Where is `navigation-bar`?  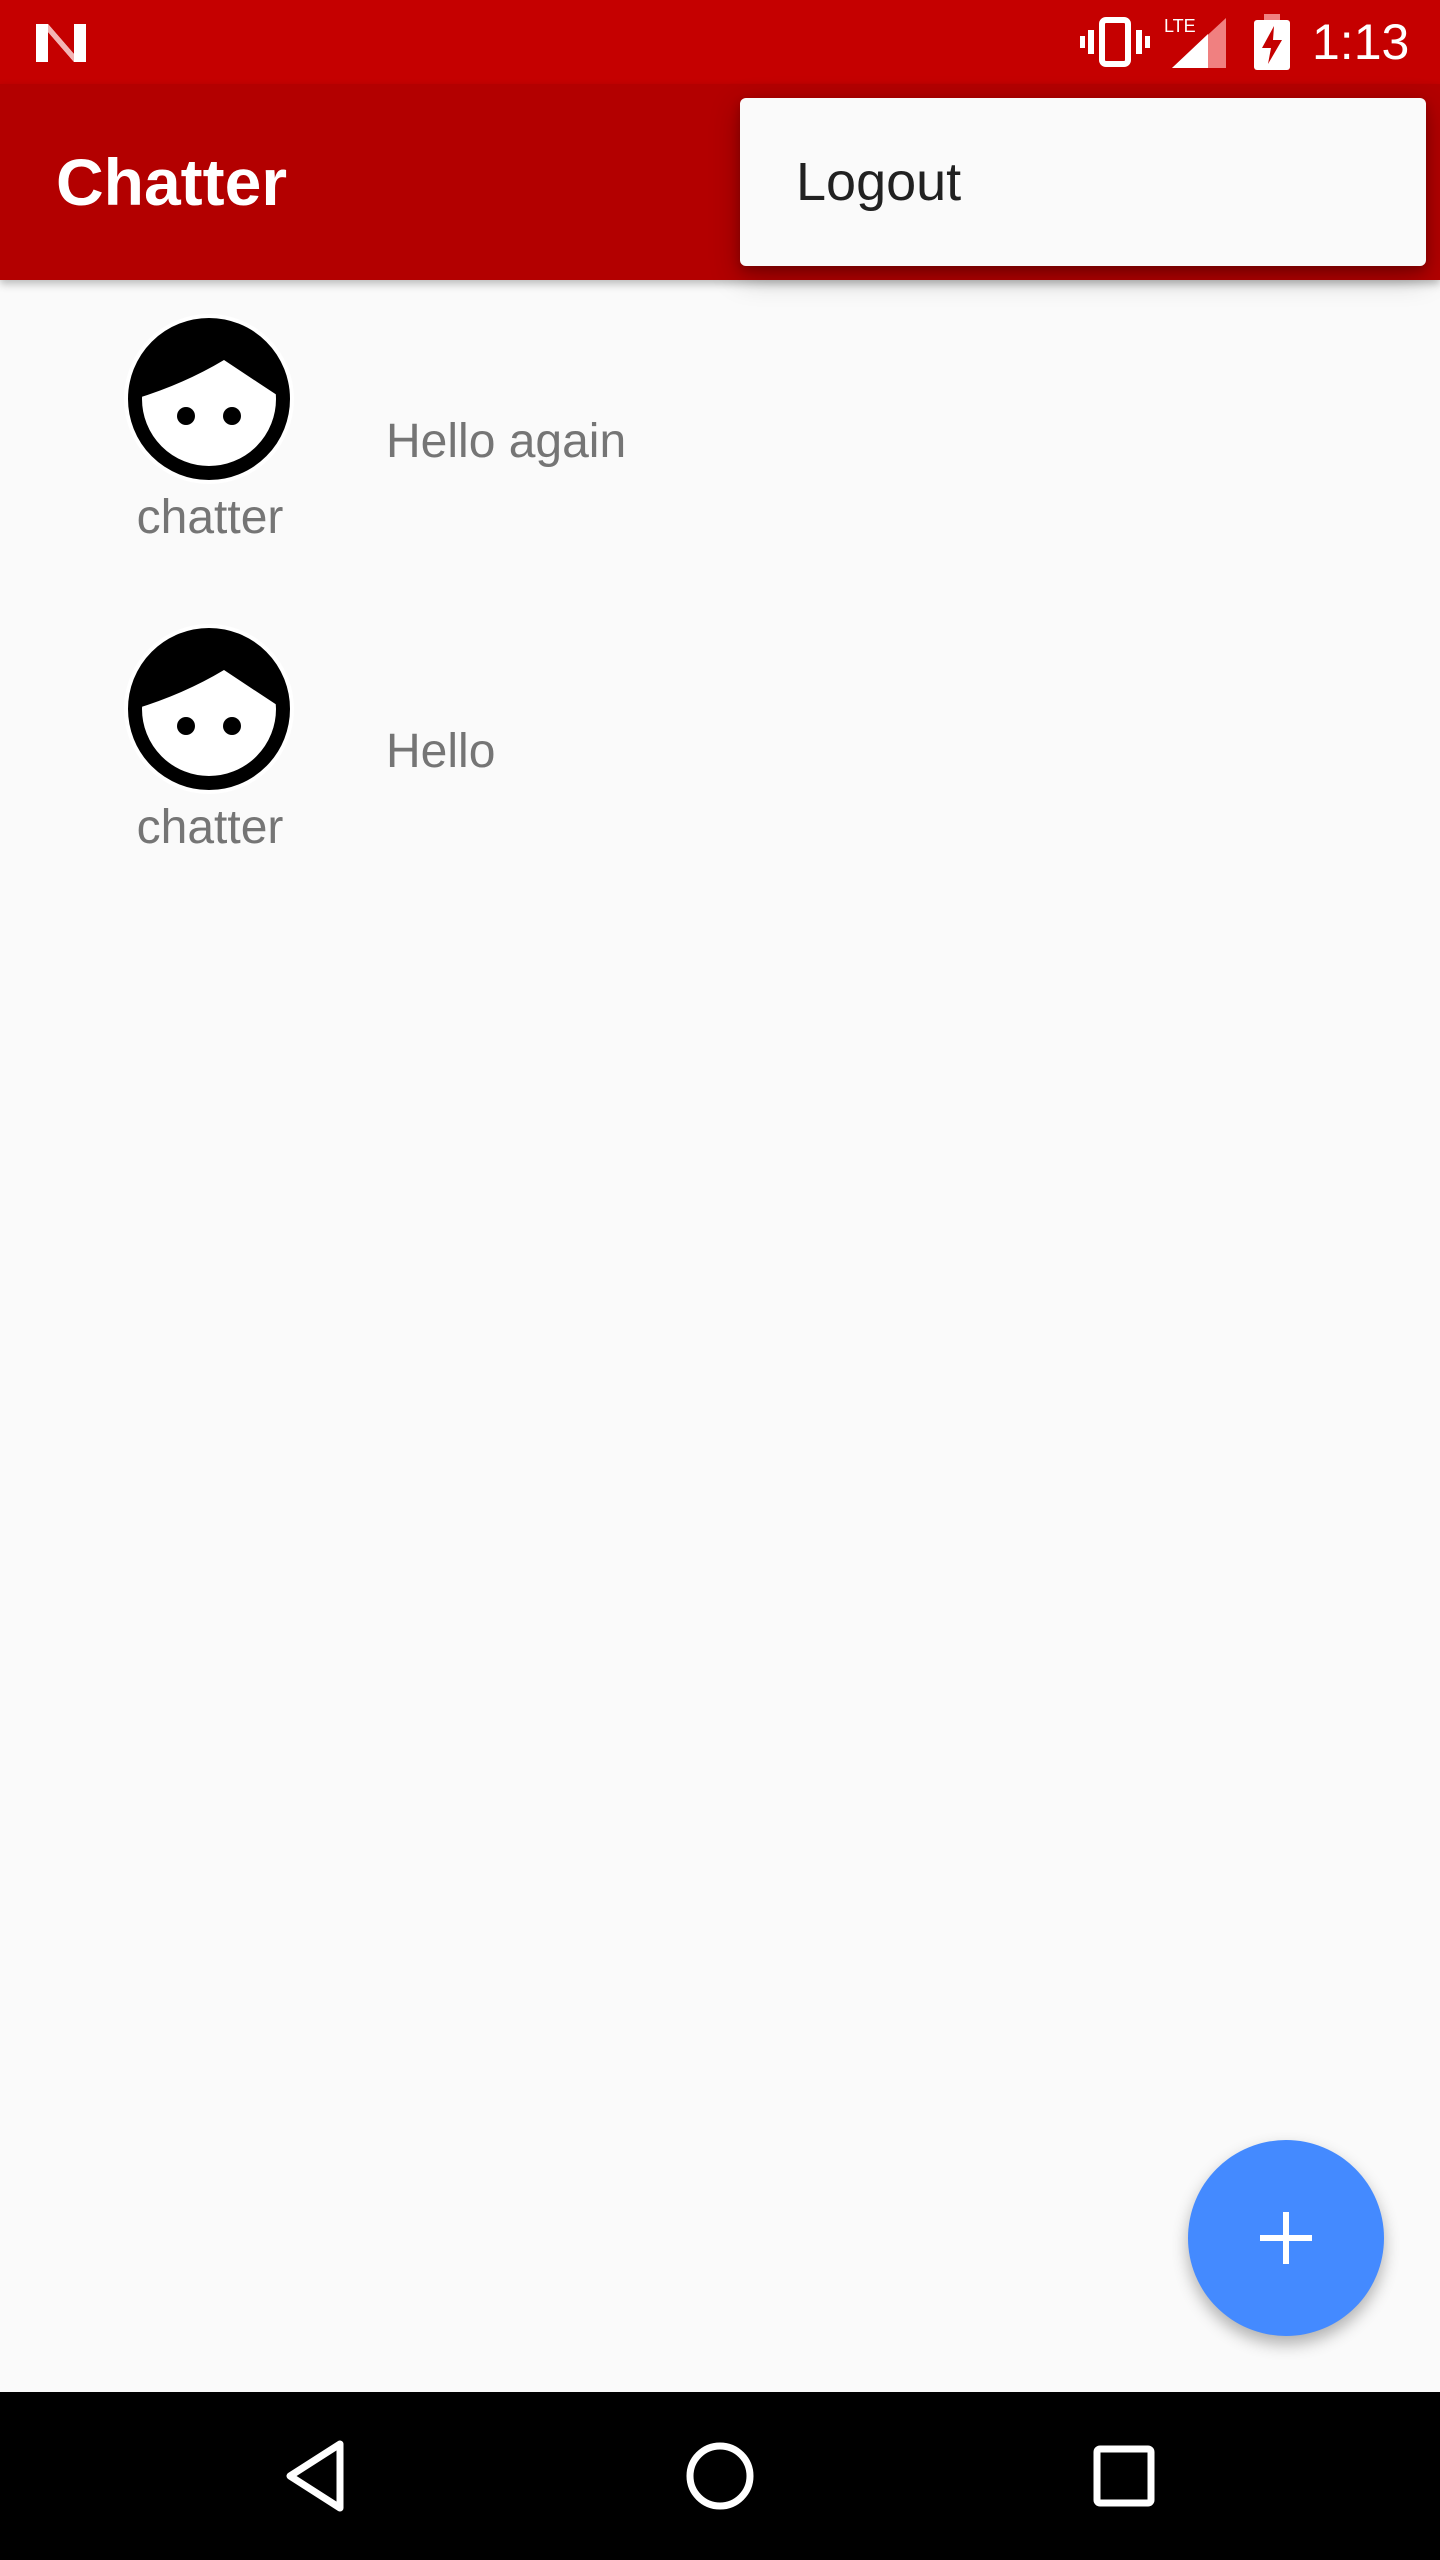
navigation-bar is located at coordinates (720, 2476).